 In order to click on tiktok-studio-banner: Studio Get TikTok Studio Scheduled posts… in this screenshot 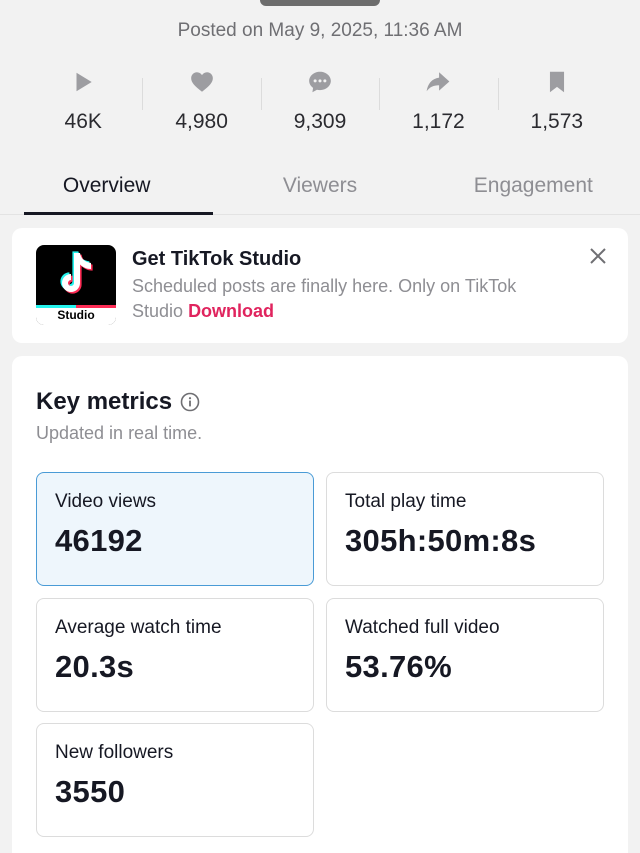, I will do `click(320, 285)`.